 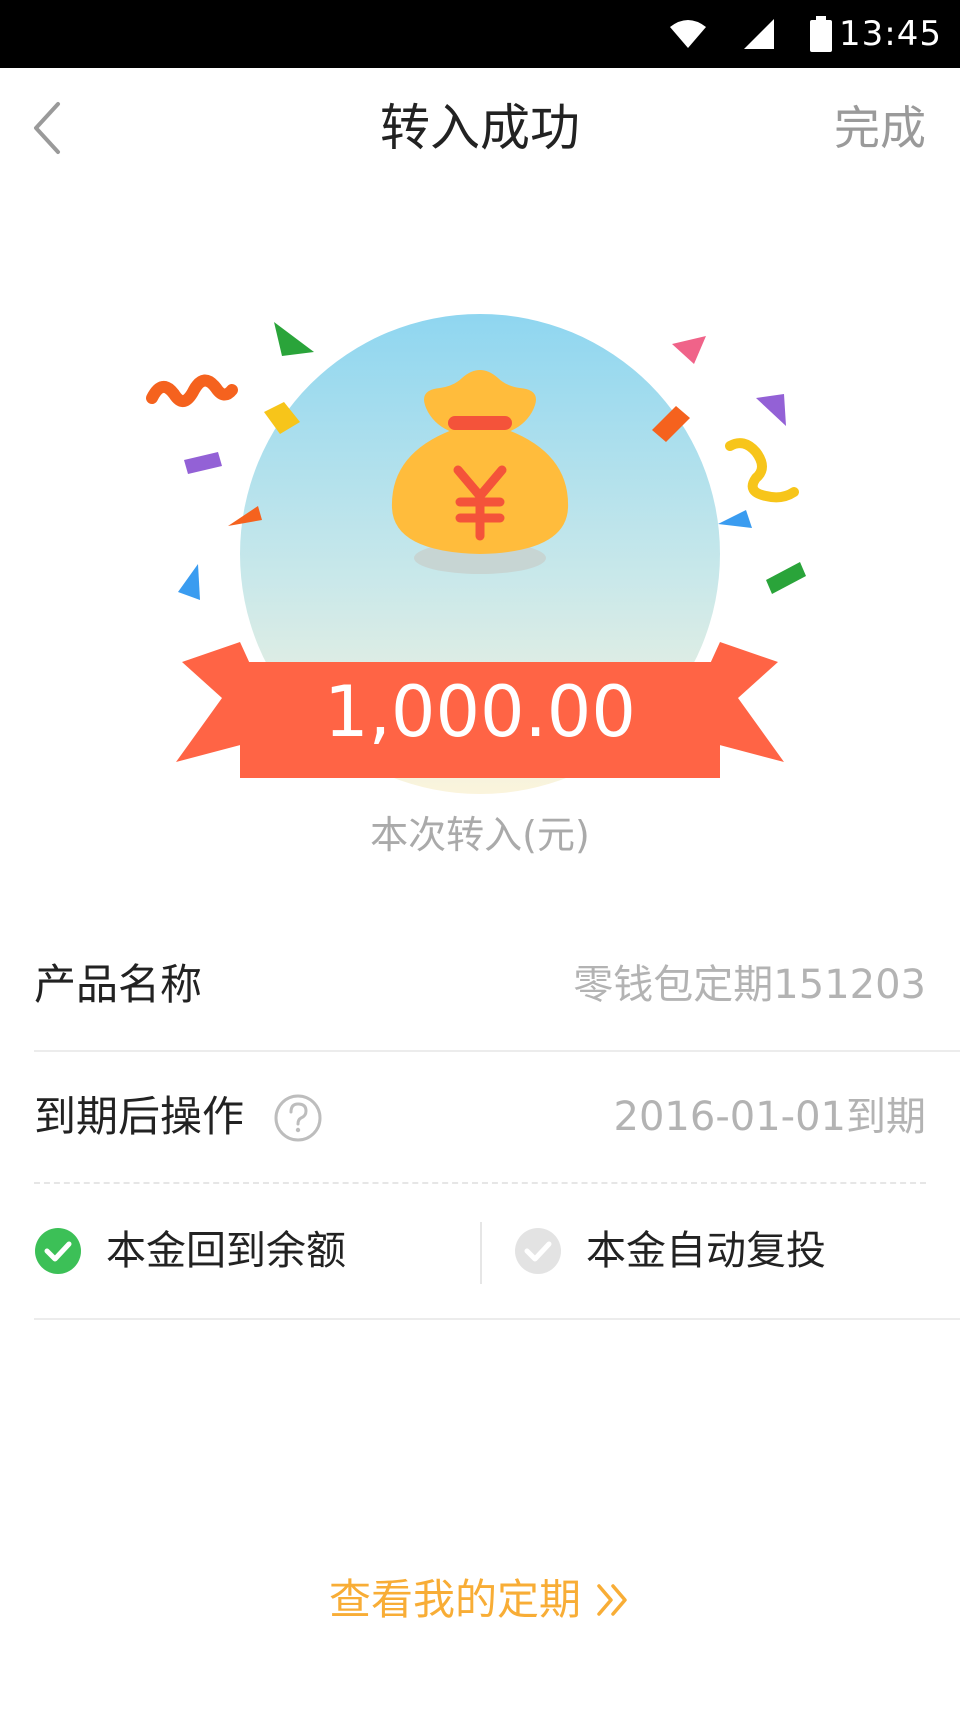 What do you see at coordinates (749, 985) in the screenshot?
I see `product-name-value: 零钱包定期151203` at bounding box center [749, 985].